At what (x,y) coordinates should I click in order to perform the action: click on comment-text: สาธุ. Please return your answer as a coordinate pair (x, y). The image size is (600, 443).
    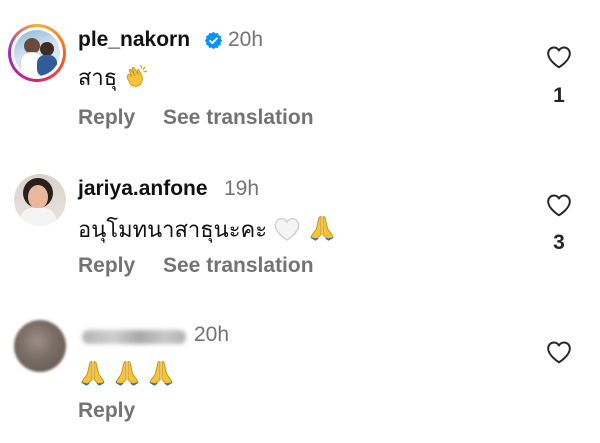
    Looking at the image, I should click on (113, 78).